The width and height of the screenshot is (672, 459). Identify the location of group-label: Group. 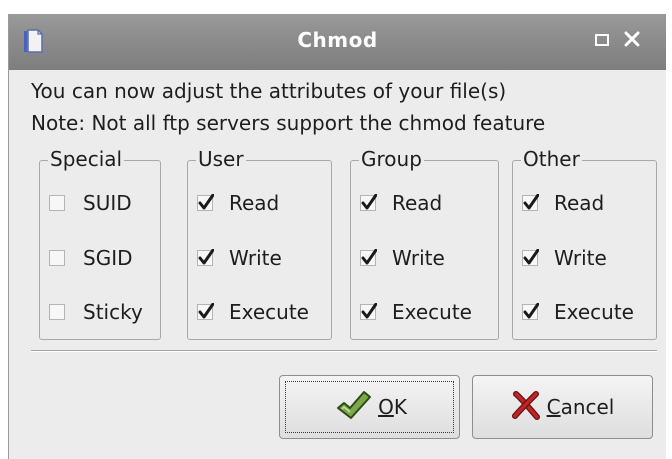
(391, 159).